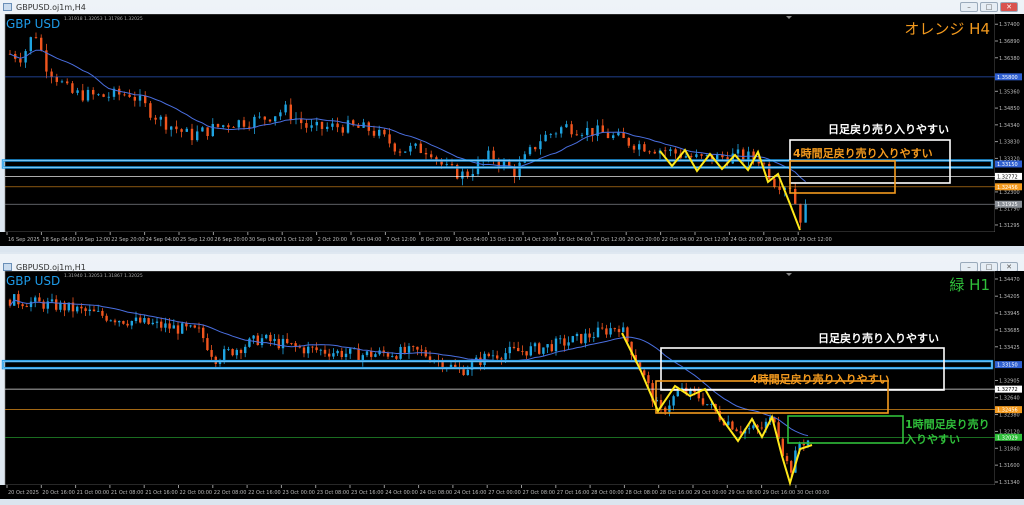 The height and width of the screenshot is (505, 1024). I want to click on price-tick-label: 1.35360, so click(1009, 92).